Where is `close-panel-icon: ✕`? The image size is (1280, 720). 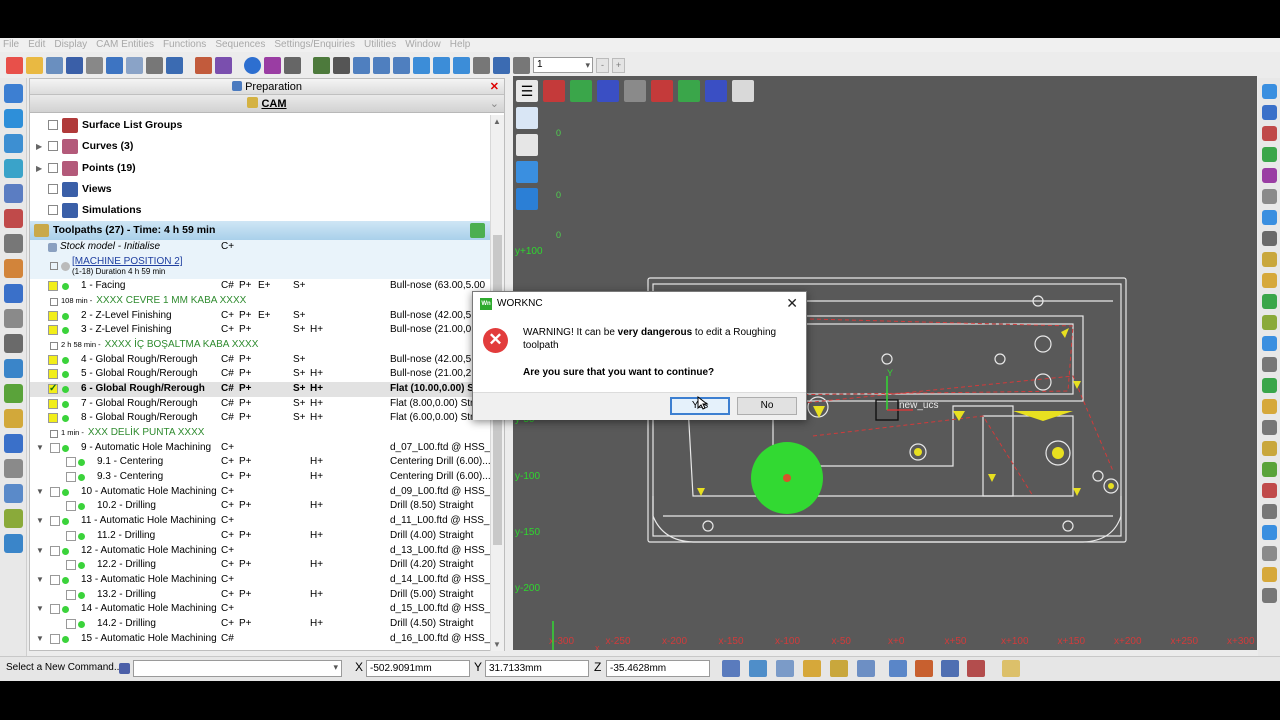 close-panel-icon: ✕ is located at coordinates (494, 87).